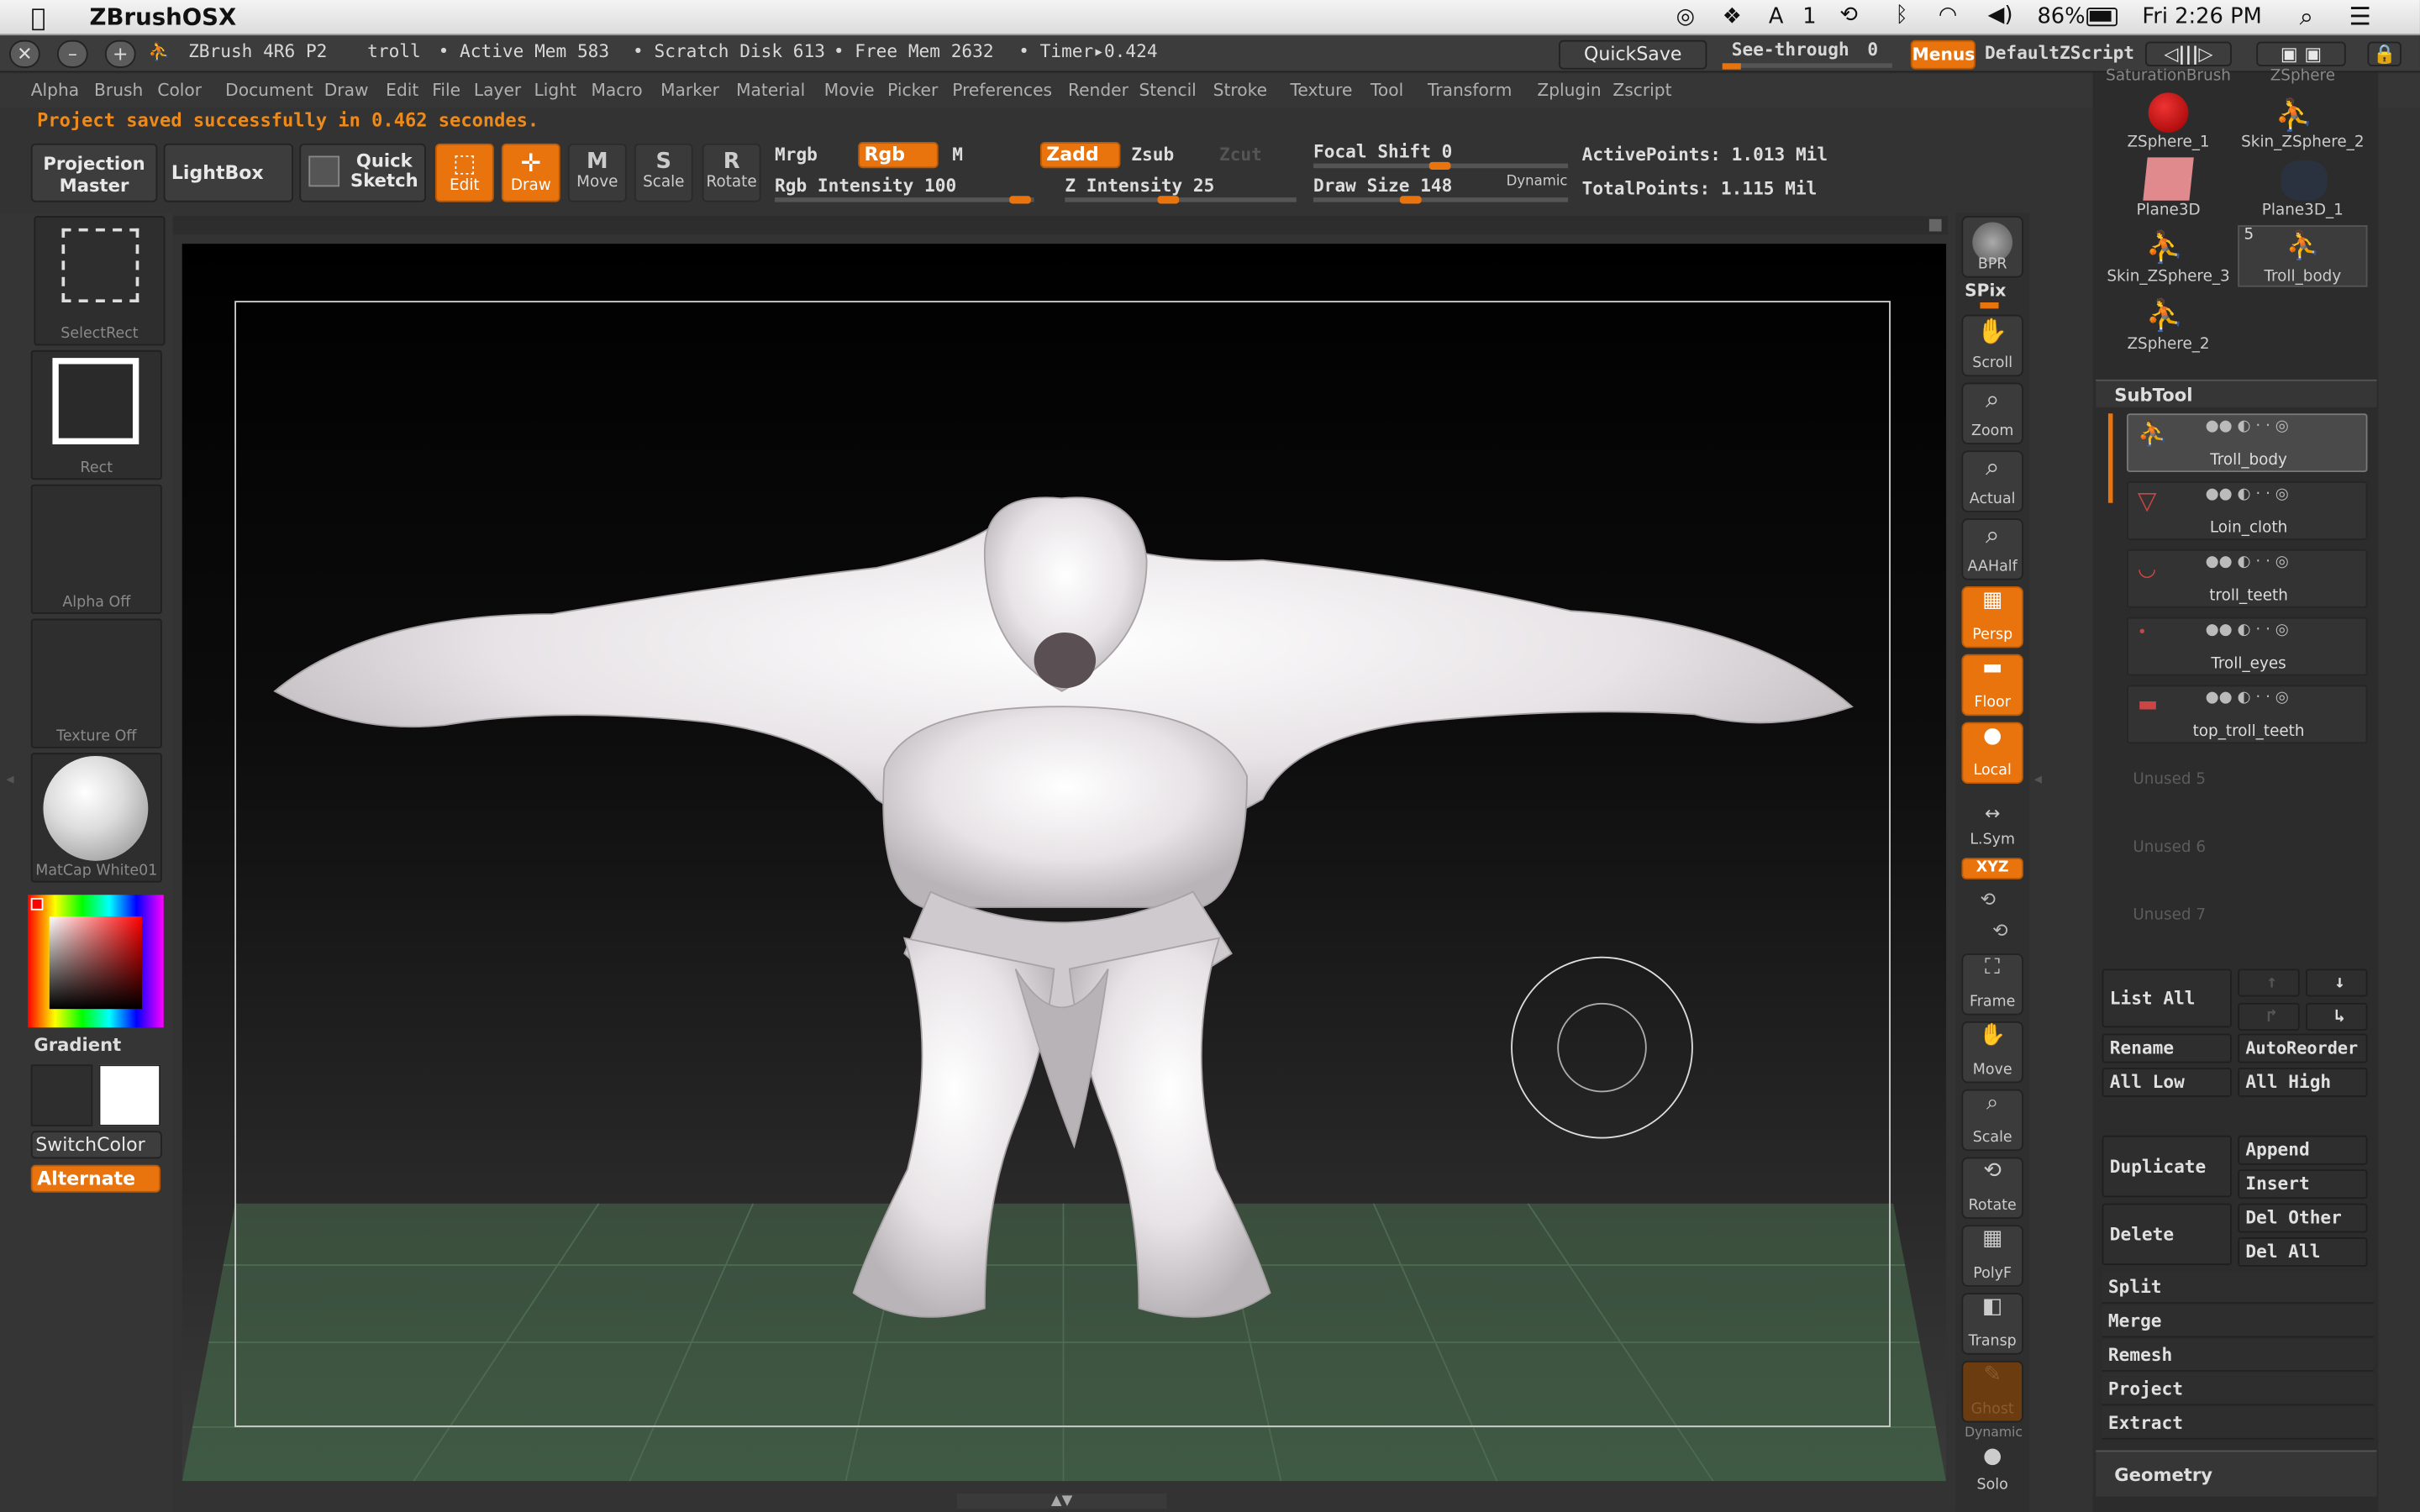 This screenshot has height=1512, width=2420. Describe the element at coordinates (180, 91) in the screenshot. I see `menu-color: Color` at that location.